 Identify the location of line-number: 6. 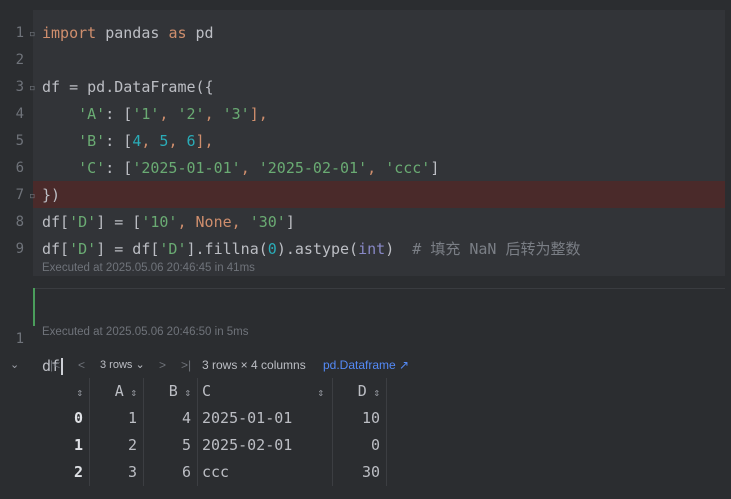
(19, 168).